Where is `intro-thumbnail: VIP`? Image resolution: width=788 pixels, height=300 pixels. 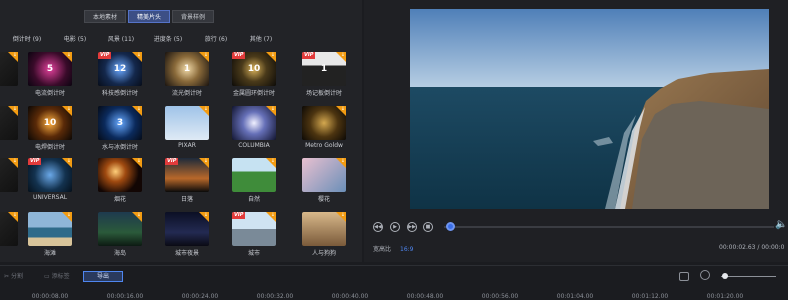 intro-thumbnail: VIP is located at coordinates (50, 175).